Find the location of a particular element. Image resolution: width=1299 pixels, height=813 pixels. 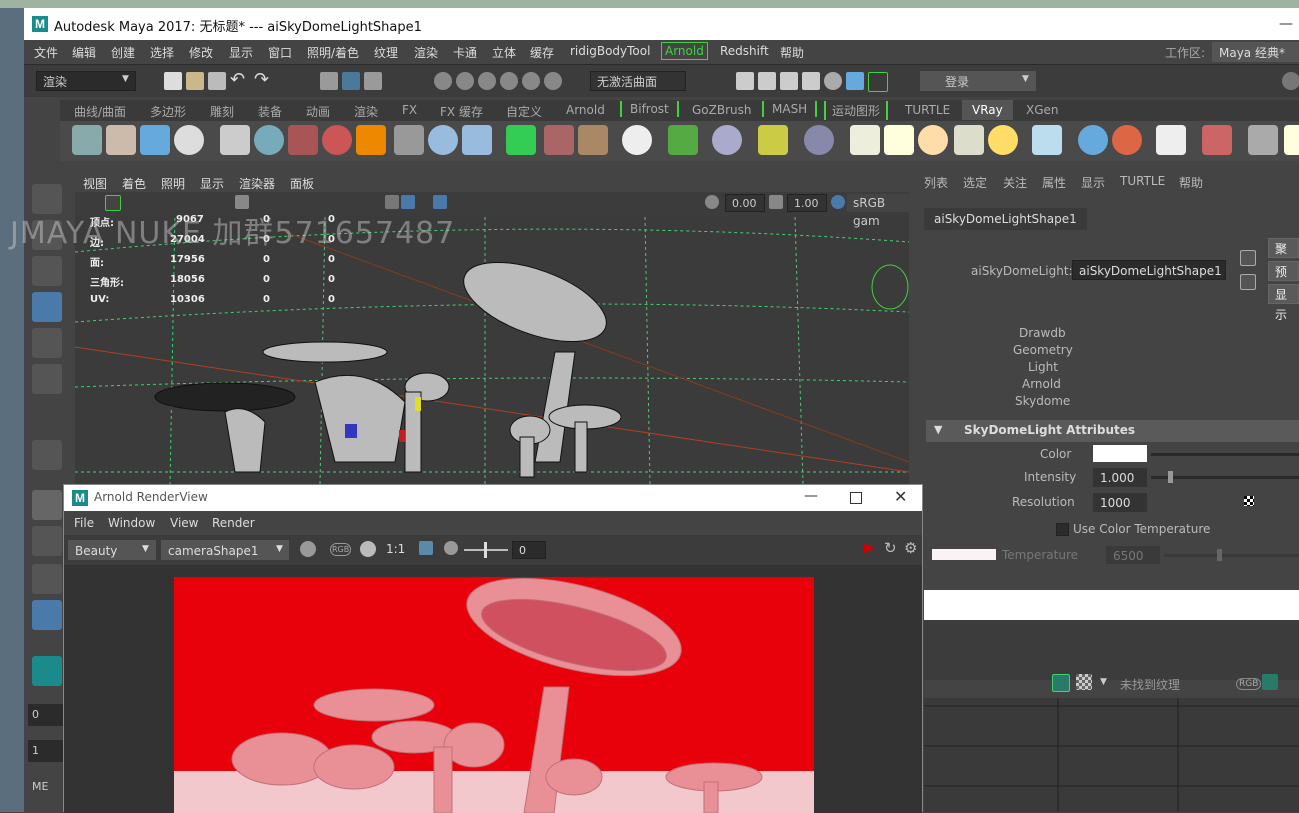

minimize-icon: — is located at coordinates (1286, 24).